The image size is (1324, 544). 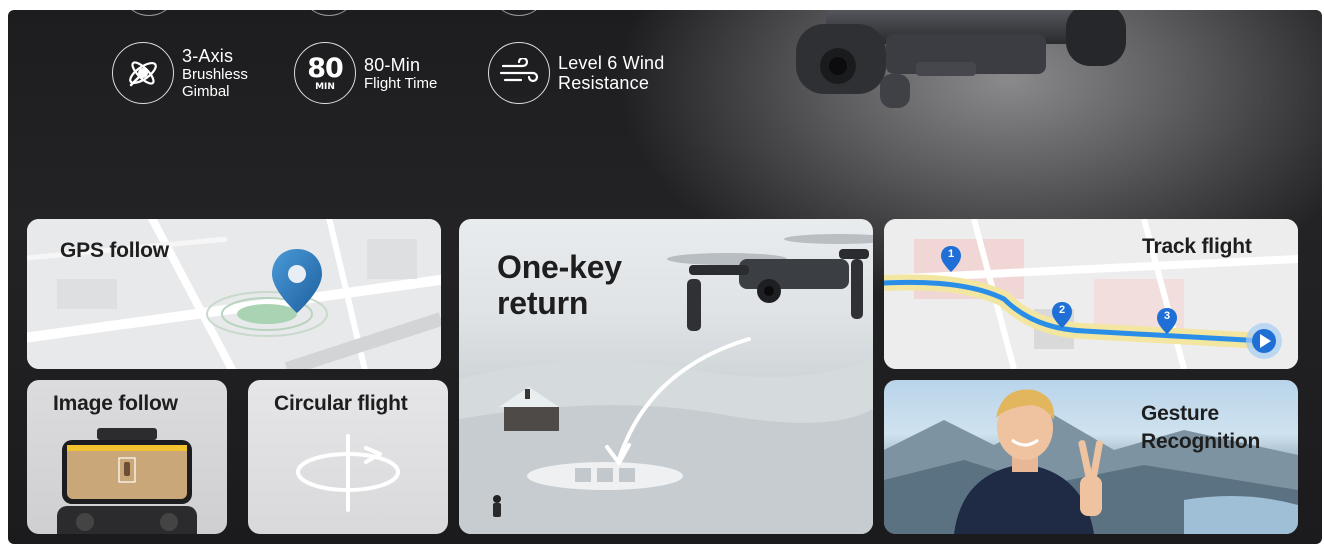 What do you see at coordinates (1180, 413) in the screenshot?
I see `gesture-line1: Gesture` at bounding box center [1180, 413].